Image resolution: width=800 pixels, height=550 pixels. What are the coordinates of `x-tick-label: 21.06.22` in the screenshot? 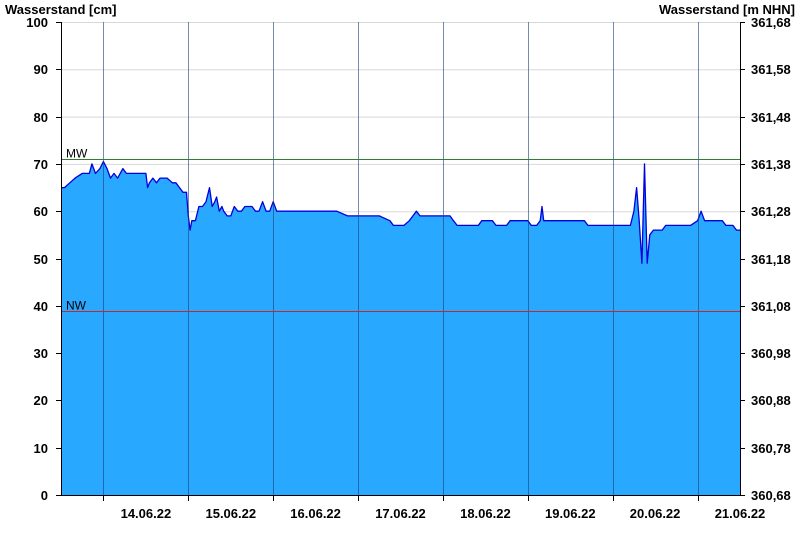 It's located at (740, 513).